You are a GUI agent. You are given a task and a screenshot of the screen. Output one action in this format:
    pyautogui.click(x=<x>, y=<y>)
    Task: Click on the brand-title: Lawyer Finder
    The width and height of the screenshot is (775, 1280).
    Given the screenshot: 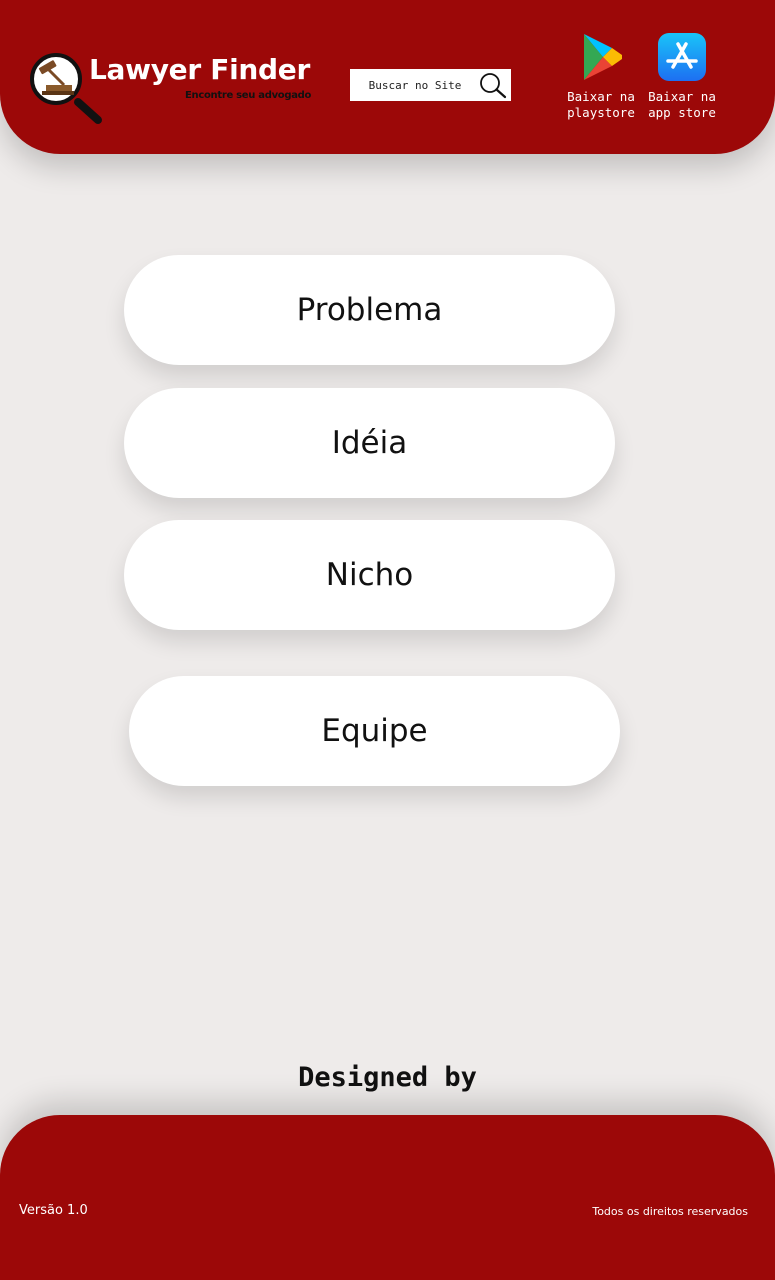 What is the action you would take?
    pyautogui.click(x=200, y=69)
    